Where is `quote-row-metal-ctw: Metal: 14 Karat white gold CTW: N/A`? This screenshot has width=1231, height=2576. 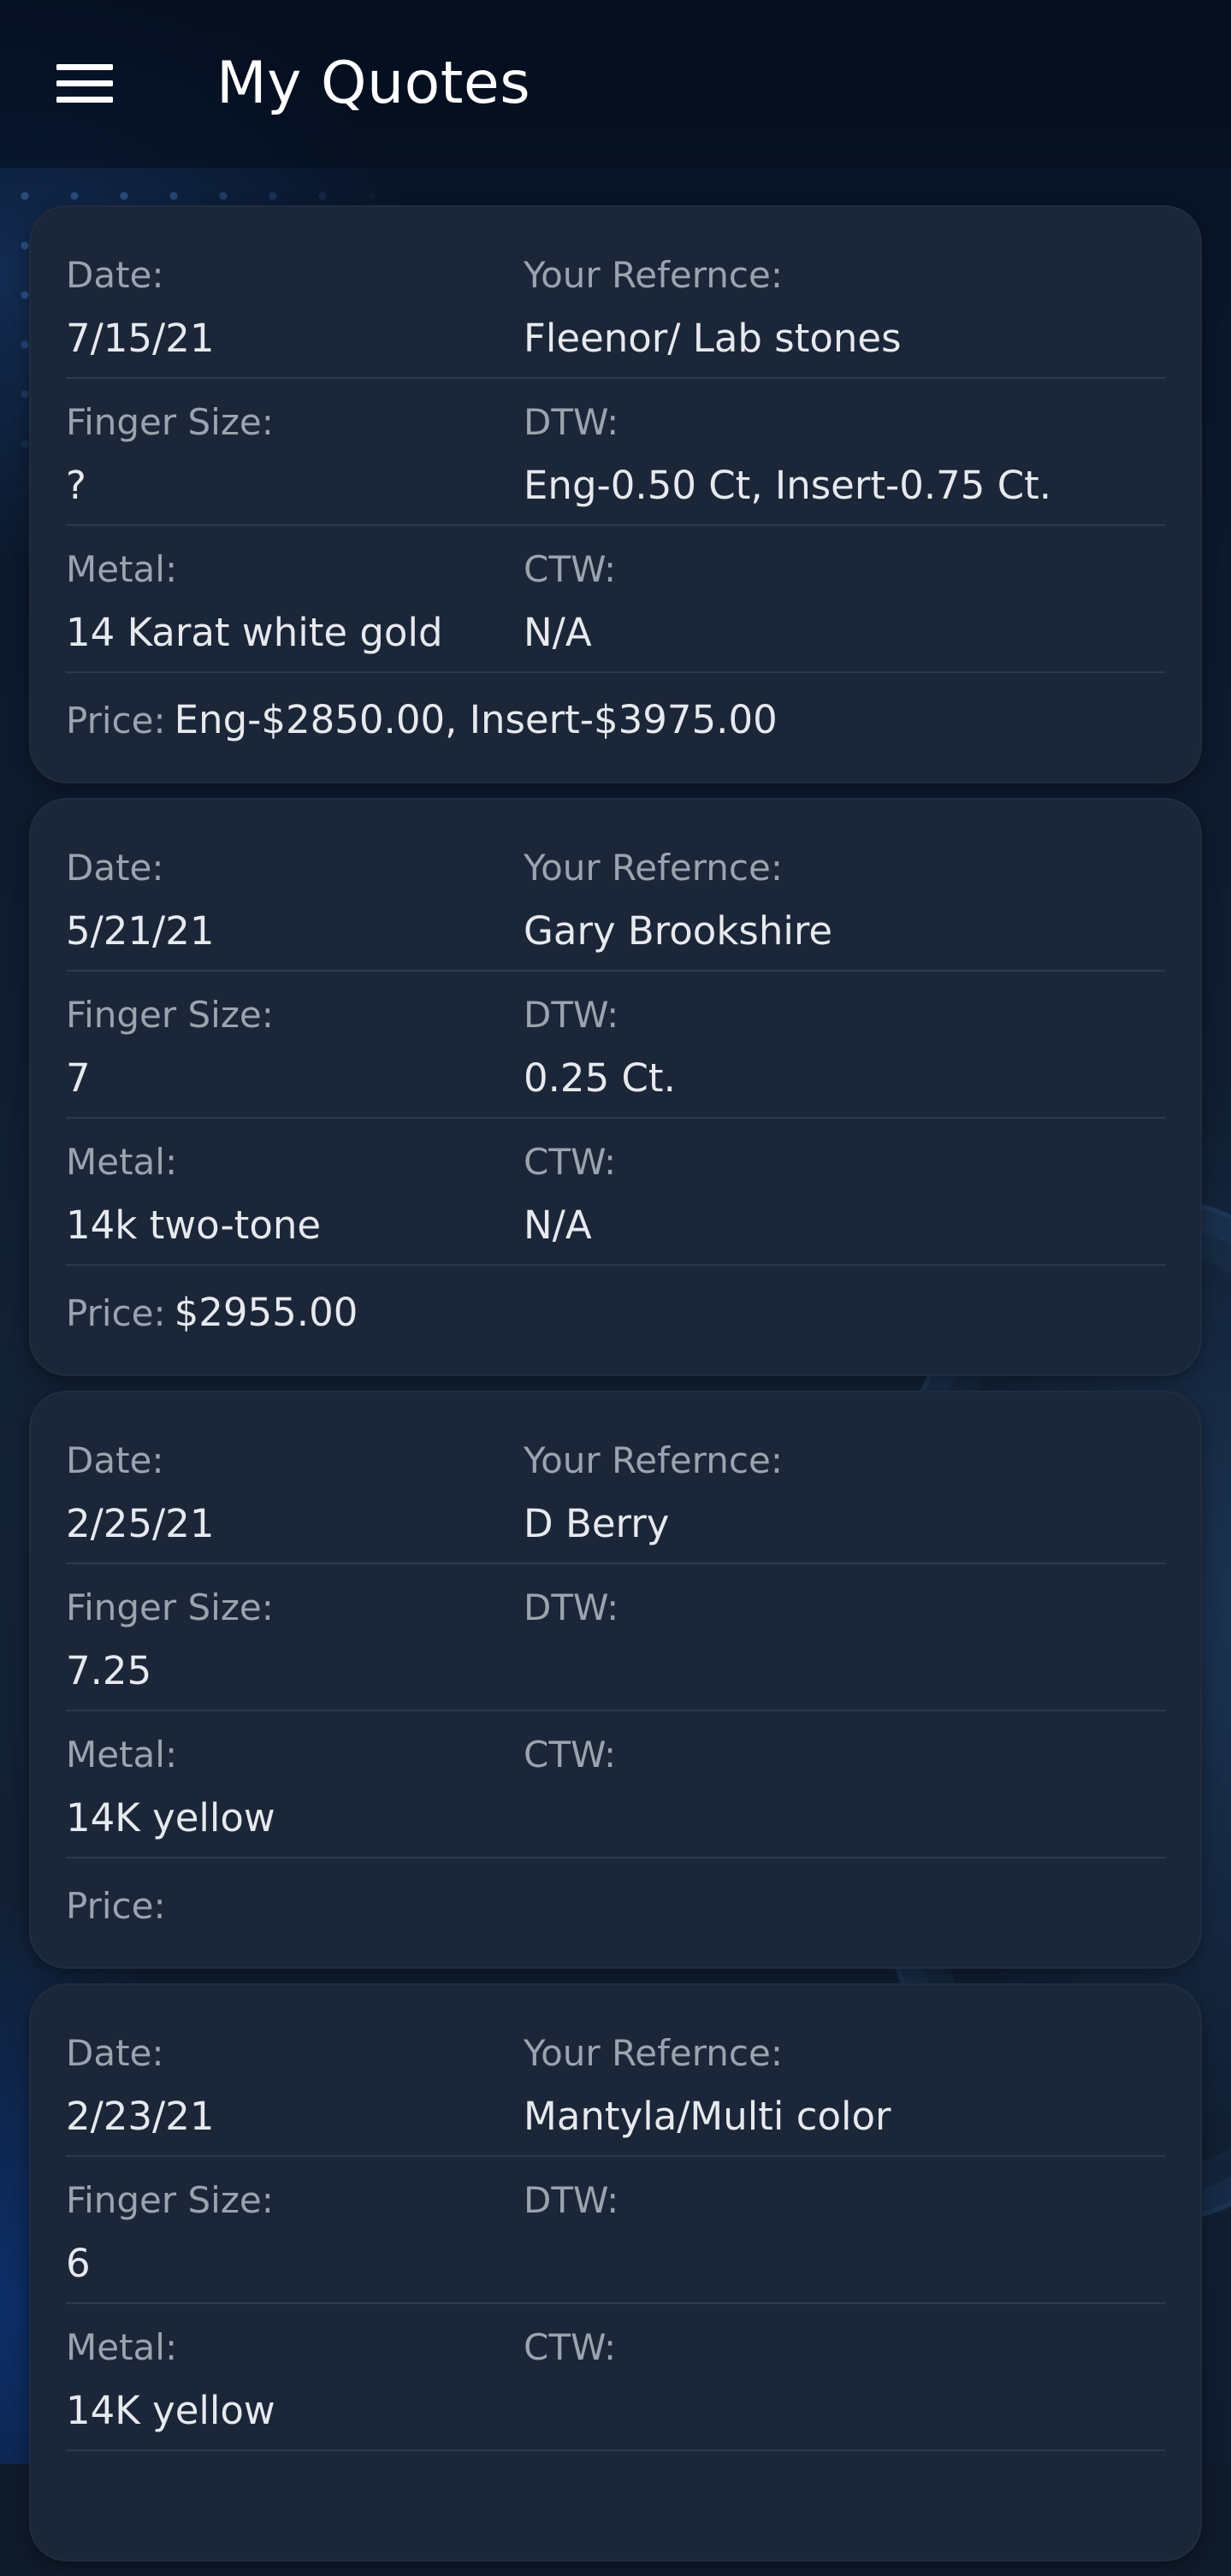 quote-row-metal-ctw: Metal: 14 Karat white gold CTW: N/A is located at coordinates (615, 599).